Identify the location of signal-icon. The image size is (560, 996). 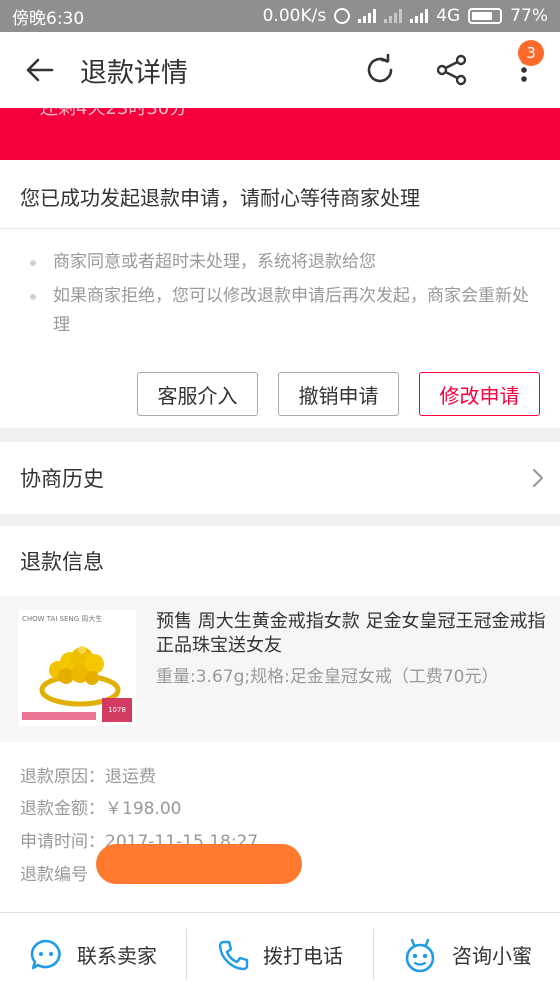
(367, 16).